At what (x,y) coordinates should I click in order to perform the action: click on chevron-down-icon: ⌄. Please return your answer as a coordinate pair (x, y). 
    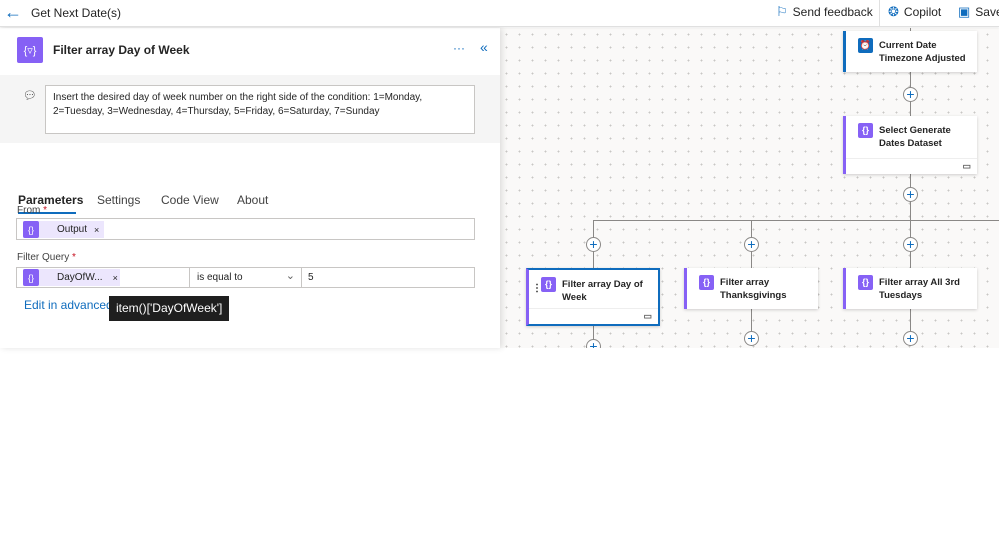
    Looking at the image, I should click on (290, 276).